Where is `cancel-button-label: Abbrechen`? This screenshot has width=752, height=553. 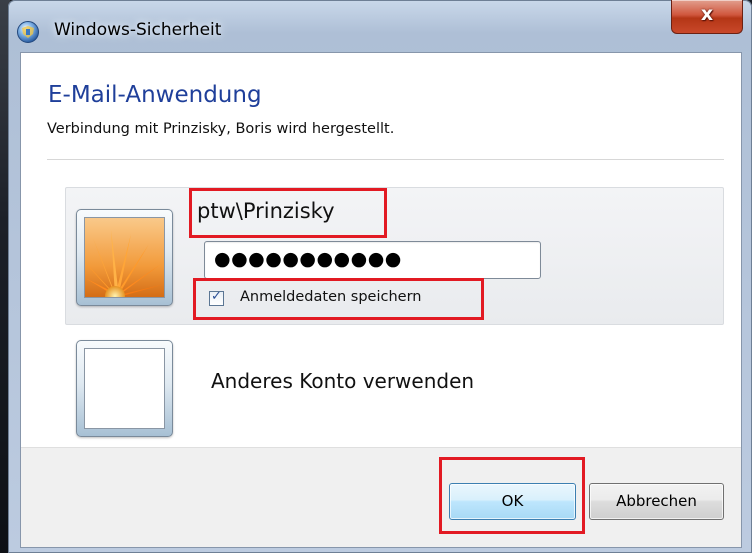 cancel-button-label: Abbrechen is located at coordinates (656, 501).